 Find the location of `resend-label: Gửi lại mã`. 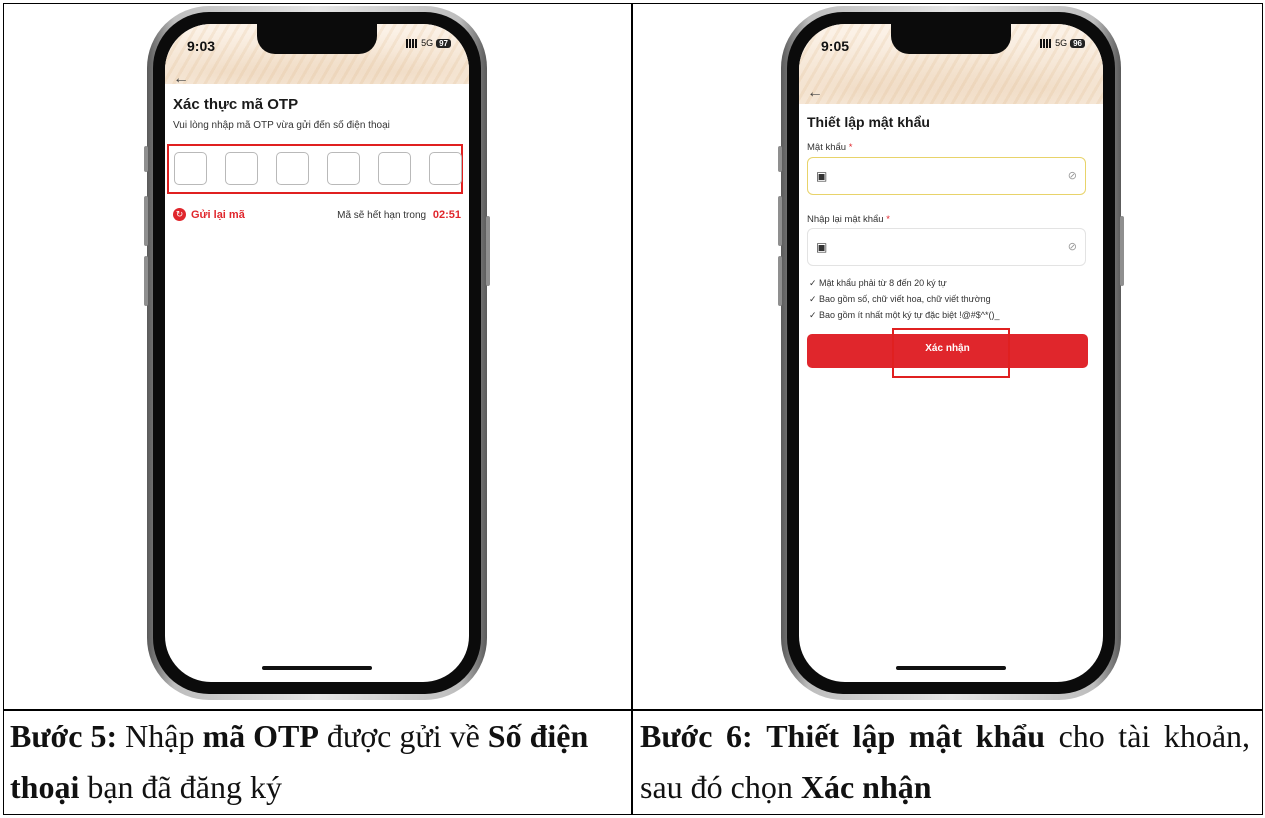

resend-label: Gửi lại mã is located at coordinates (218, 214).